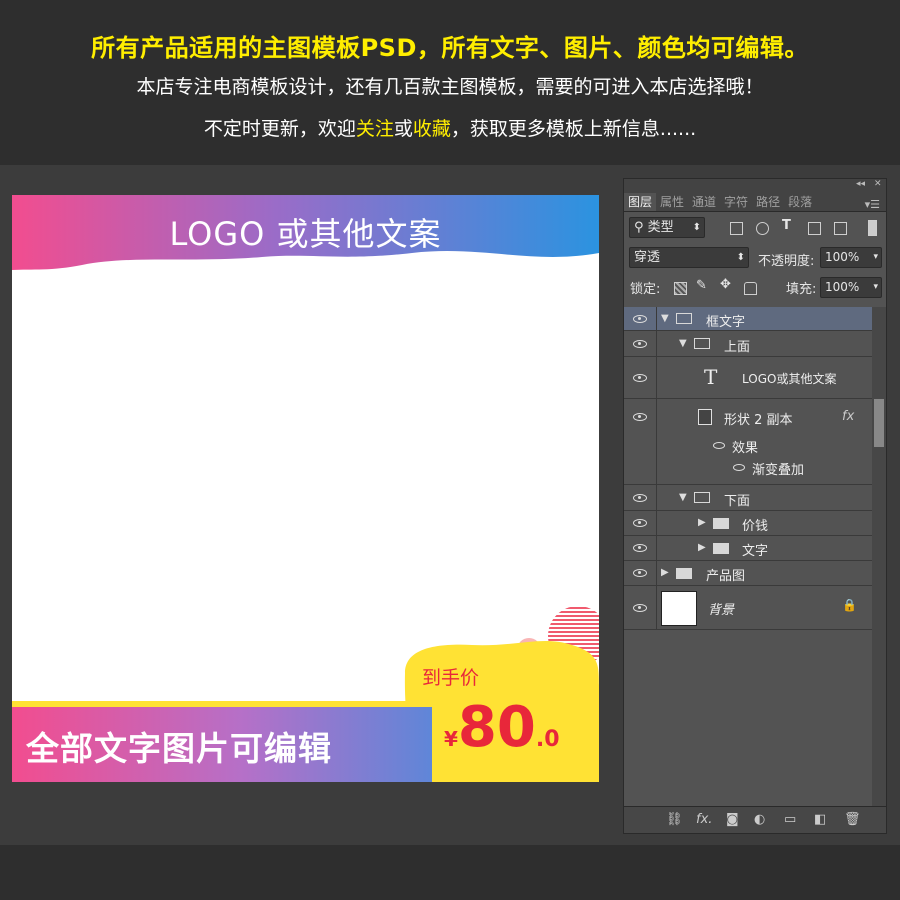 The image size is (900, 900). What do you see at coordinates (848, 416) in the screenshot?
I see `fx-icon: fx` at bounding box center [848, 416].